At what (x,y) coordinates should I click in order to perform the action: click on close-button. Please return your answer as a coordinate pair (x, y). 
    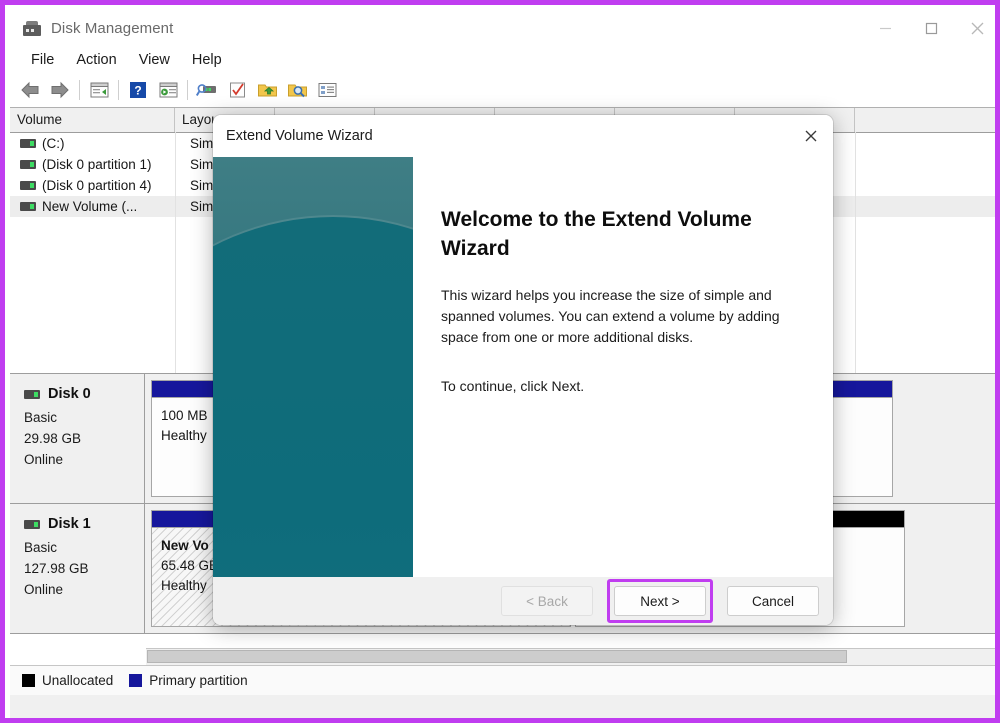
    Looking at the image, I should click on (974, 28).